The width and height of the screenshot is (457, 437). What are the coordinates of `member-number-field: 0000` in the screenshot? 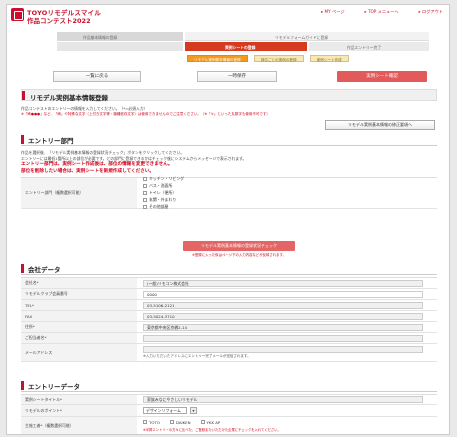 It's located at (283, 294).